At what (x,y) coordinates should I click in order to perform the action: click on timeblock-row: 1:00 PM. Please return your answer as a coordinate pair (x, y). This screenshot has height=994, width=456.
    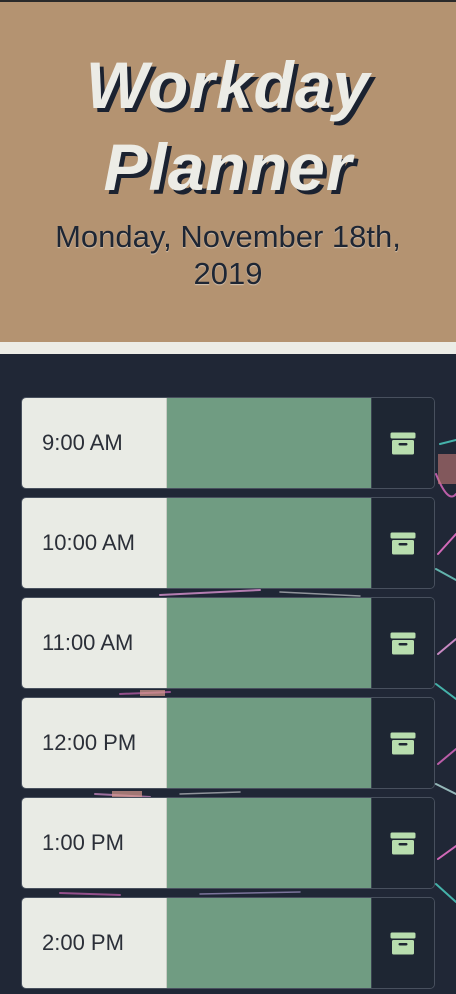
    Looking at the image, I should click on (228, 843).